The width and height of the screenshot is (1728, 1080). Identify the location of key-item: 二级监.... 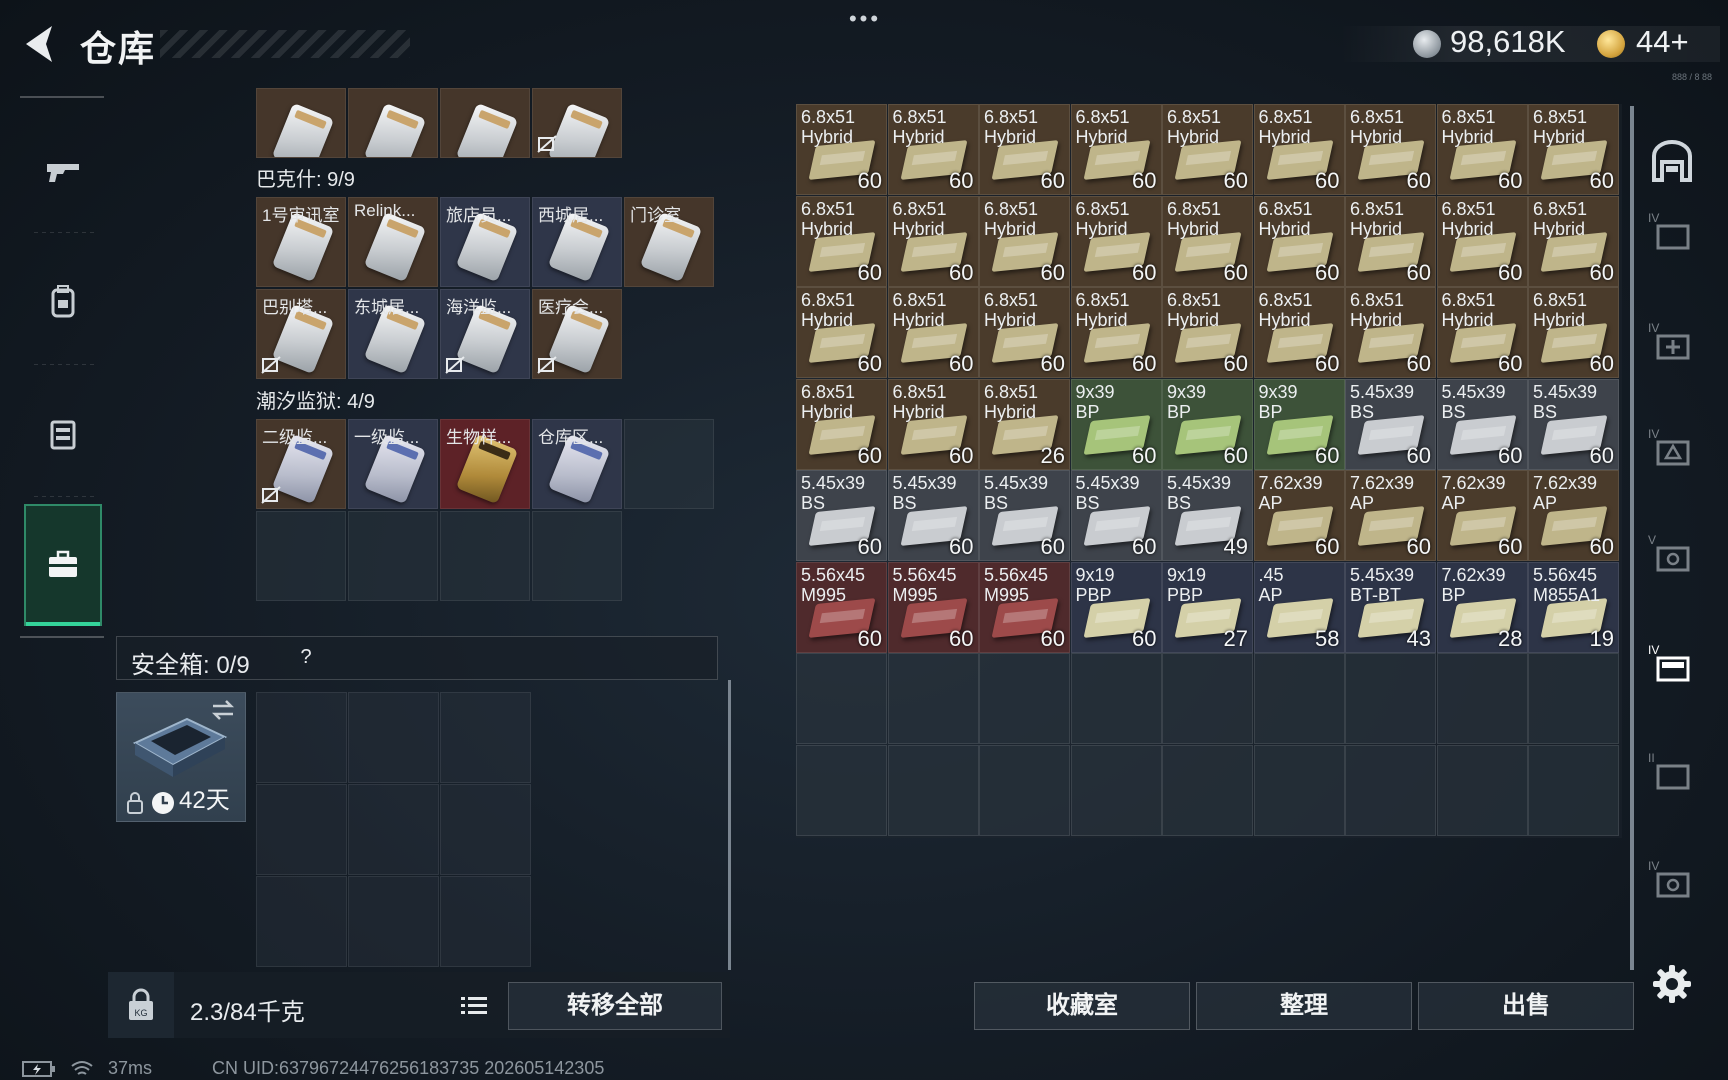
(301, 464).